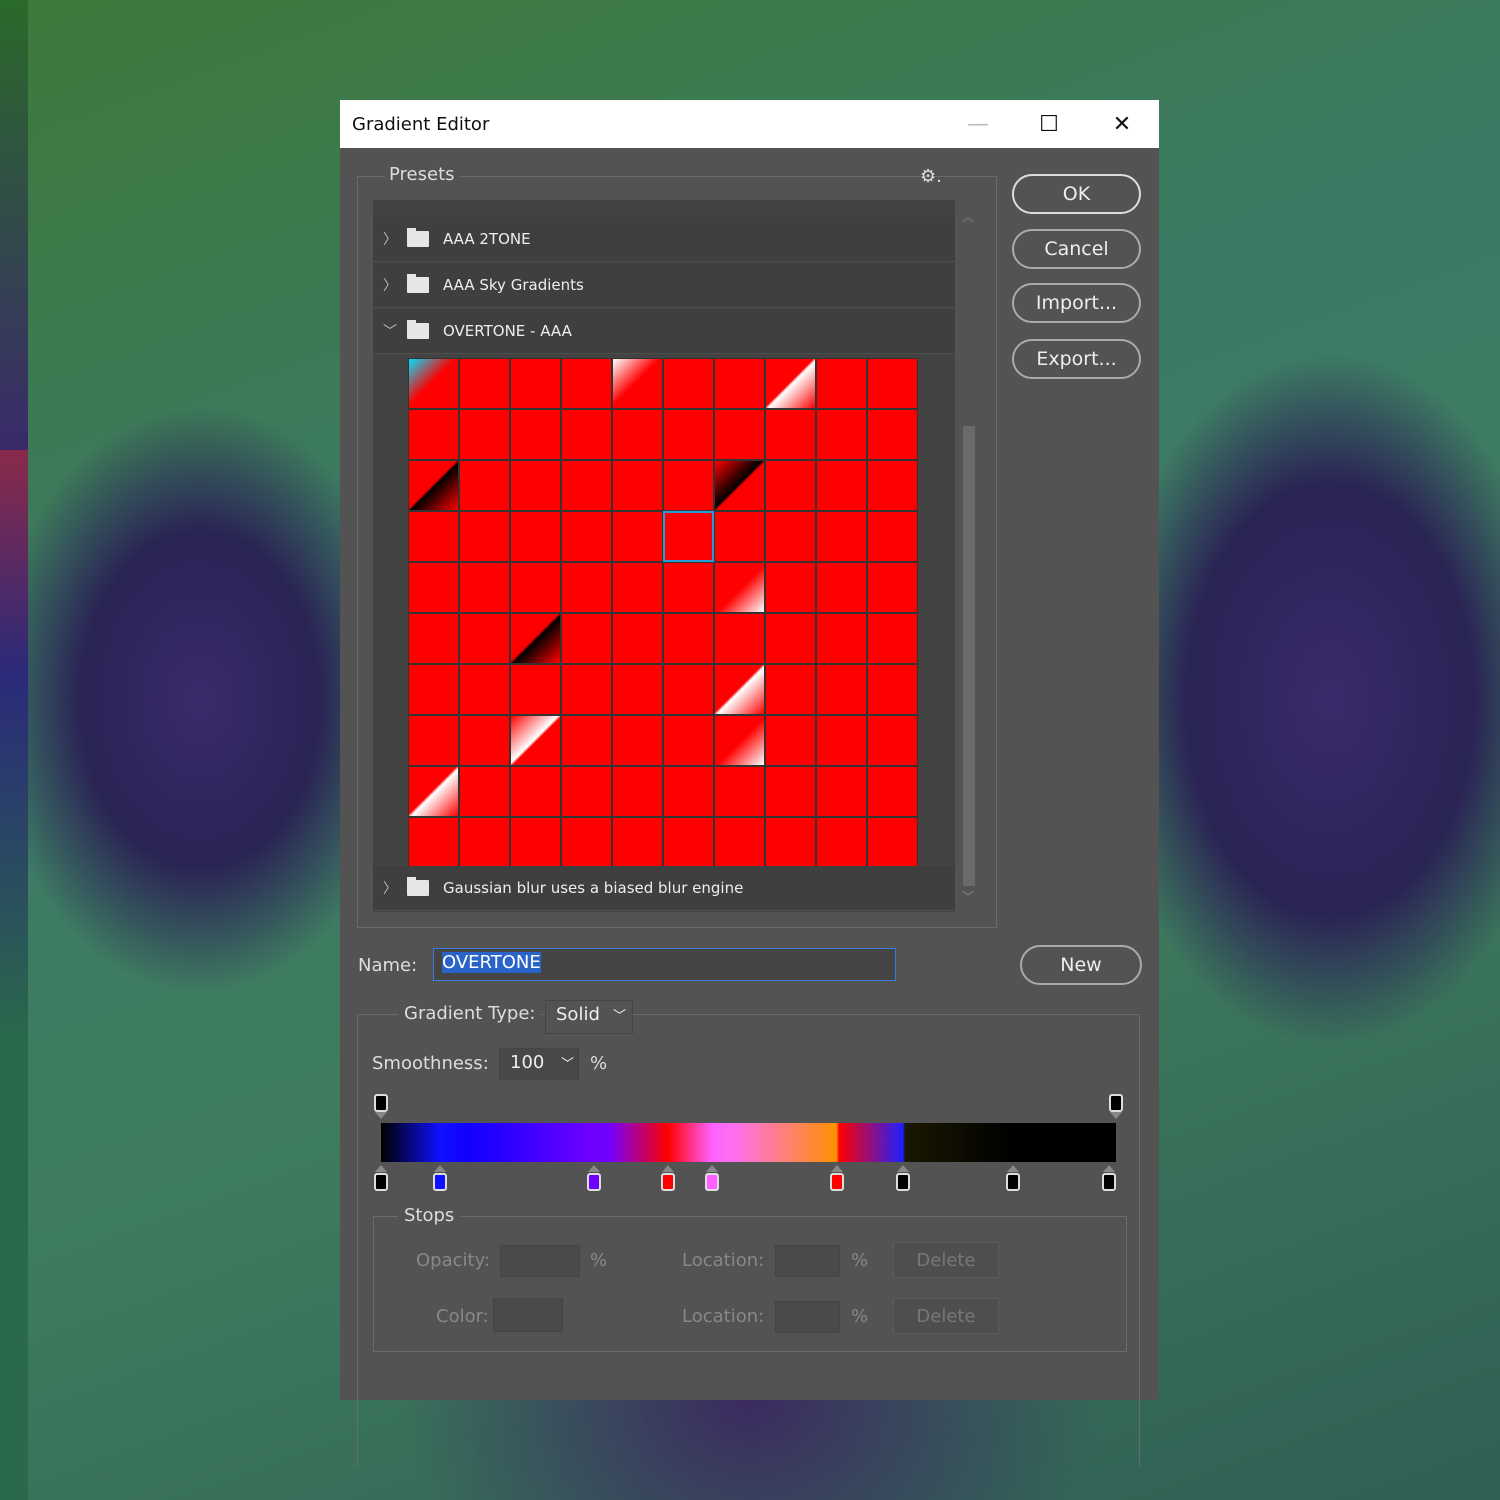  I want to click on delete-color-stop-button: Delete, so click(946, 1316).